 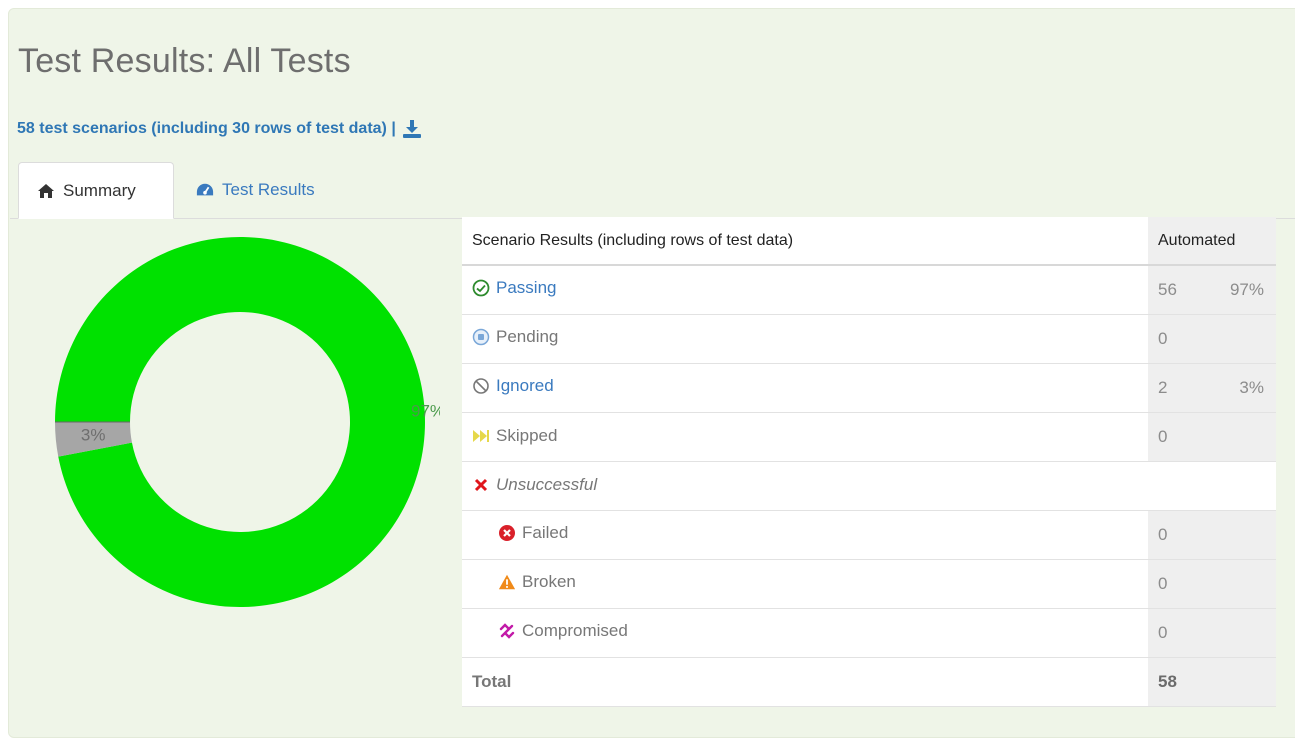 I want to click on chain-broken-icon, so click(x=507, y=631).